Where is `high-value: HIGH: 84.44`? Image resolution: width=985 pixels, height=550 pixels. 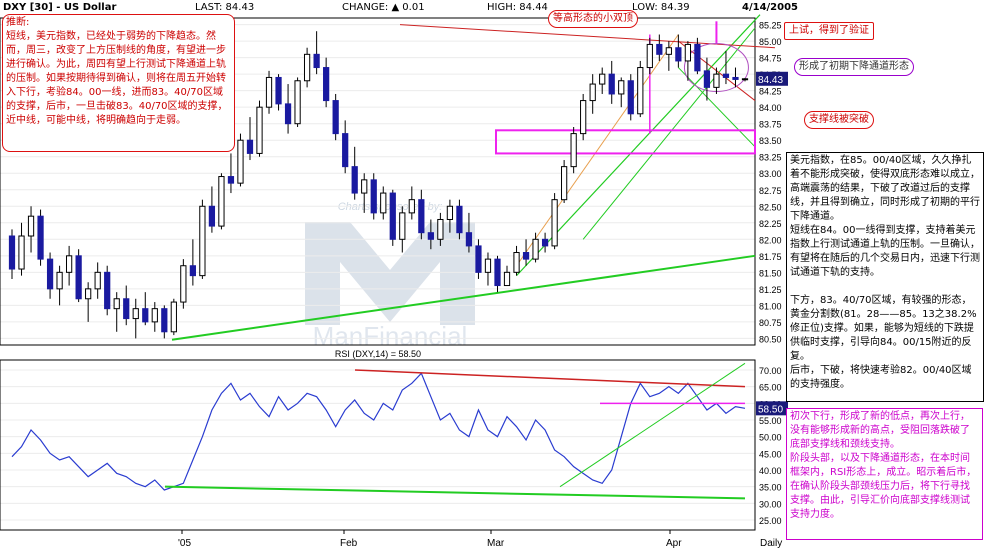 high-value: HIGH: 84.44 is located at coordinates (517, 7).